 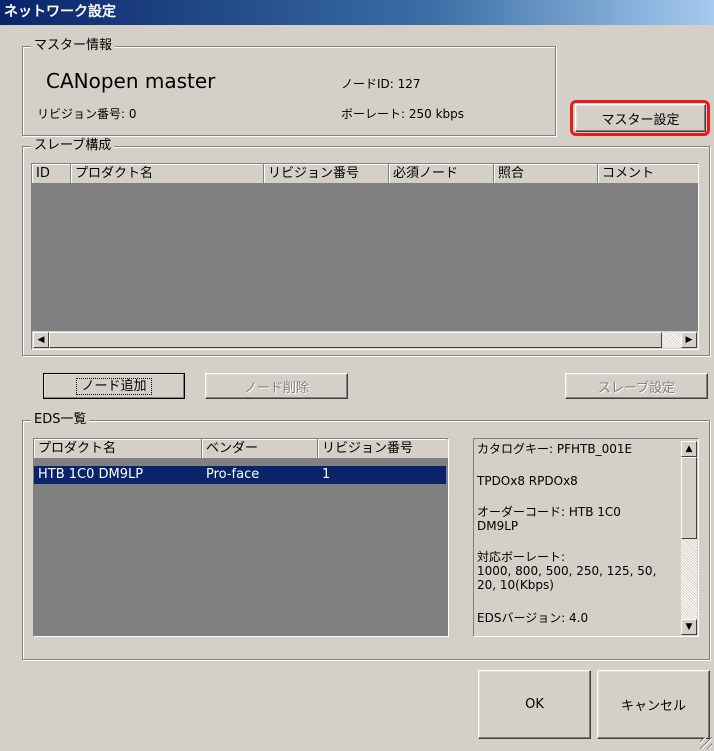 I want to click on col-required-node: 必須ノード, so click(x=441, y=173).